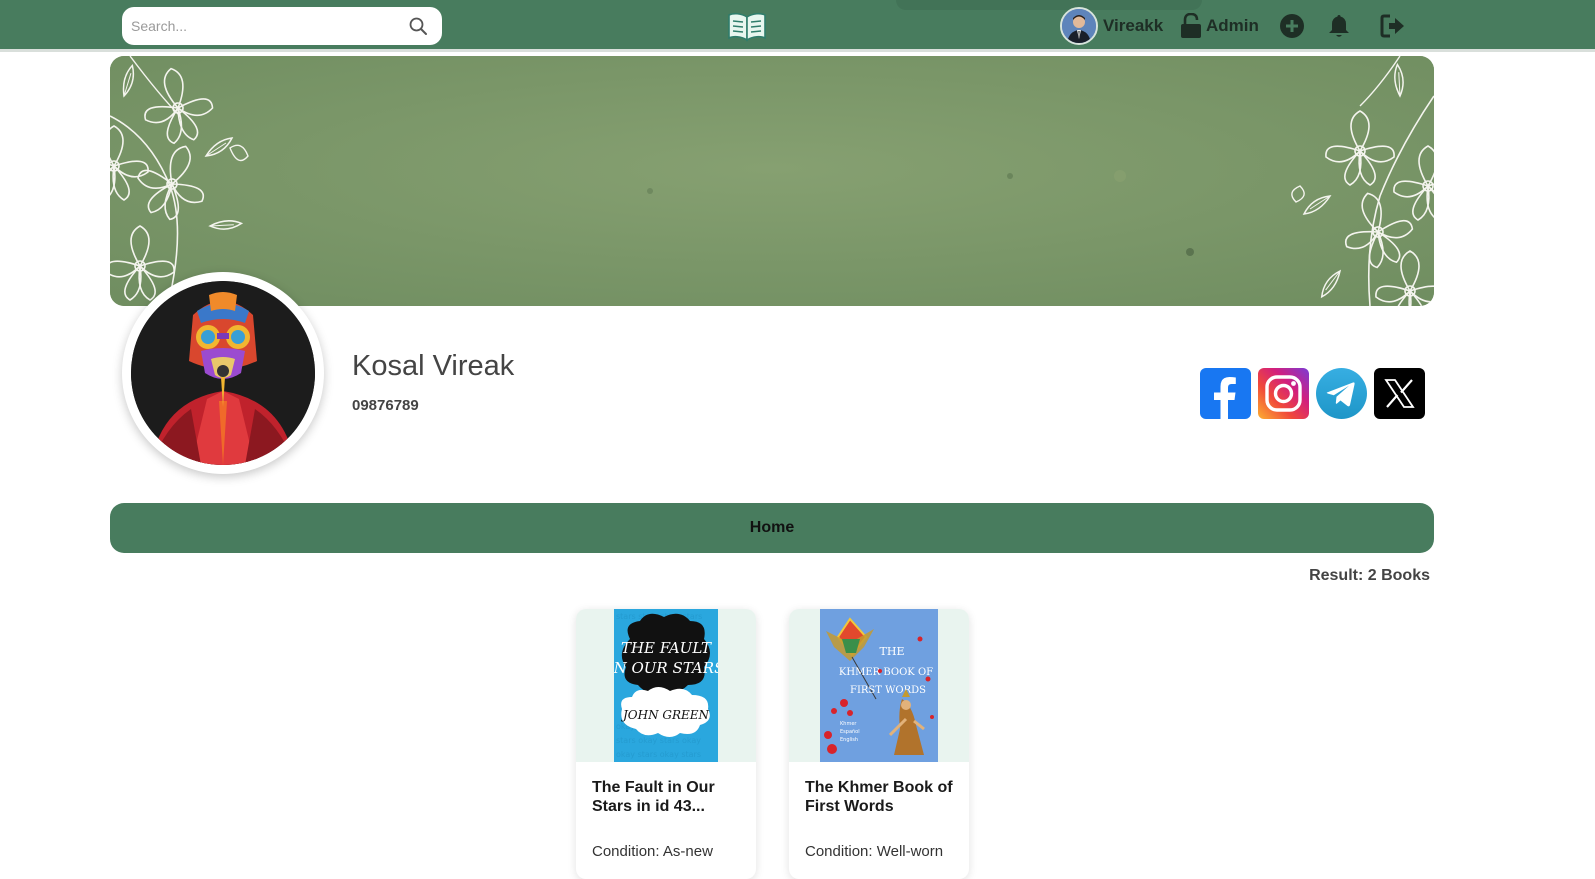 The height and width of the screenshot is (879, 1595). I want to click on svg-text: JOHN GREEN, so click(665, 715).